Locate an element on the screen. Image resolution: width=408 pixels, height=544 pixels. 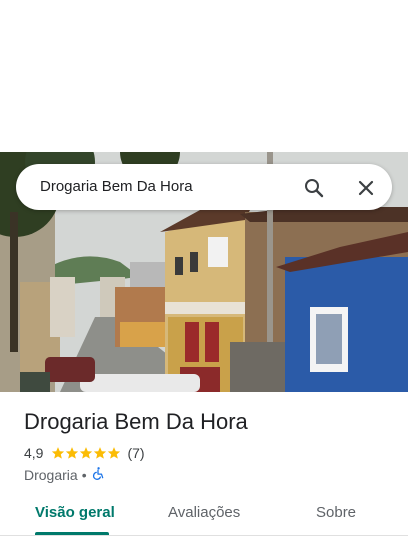
tab-reviews: Avaliações is located at coordinates (204, 512).